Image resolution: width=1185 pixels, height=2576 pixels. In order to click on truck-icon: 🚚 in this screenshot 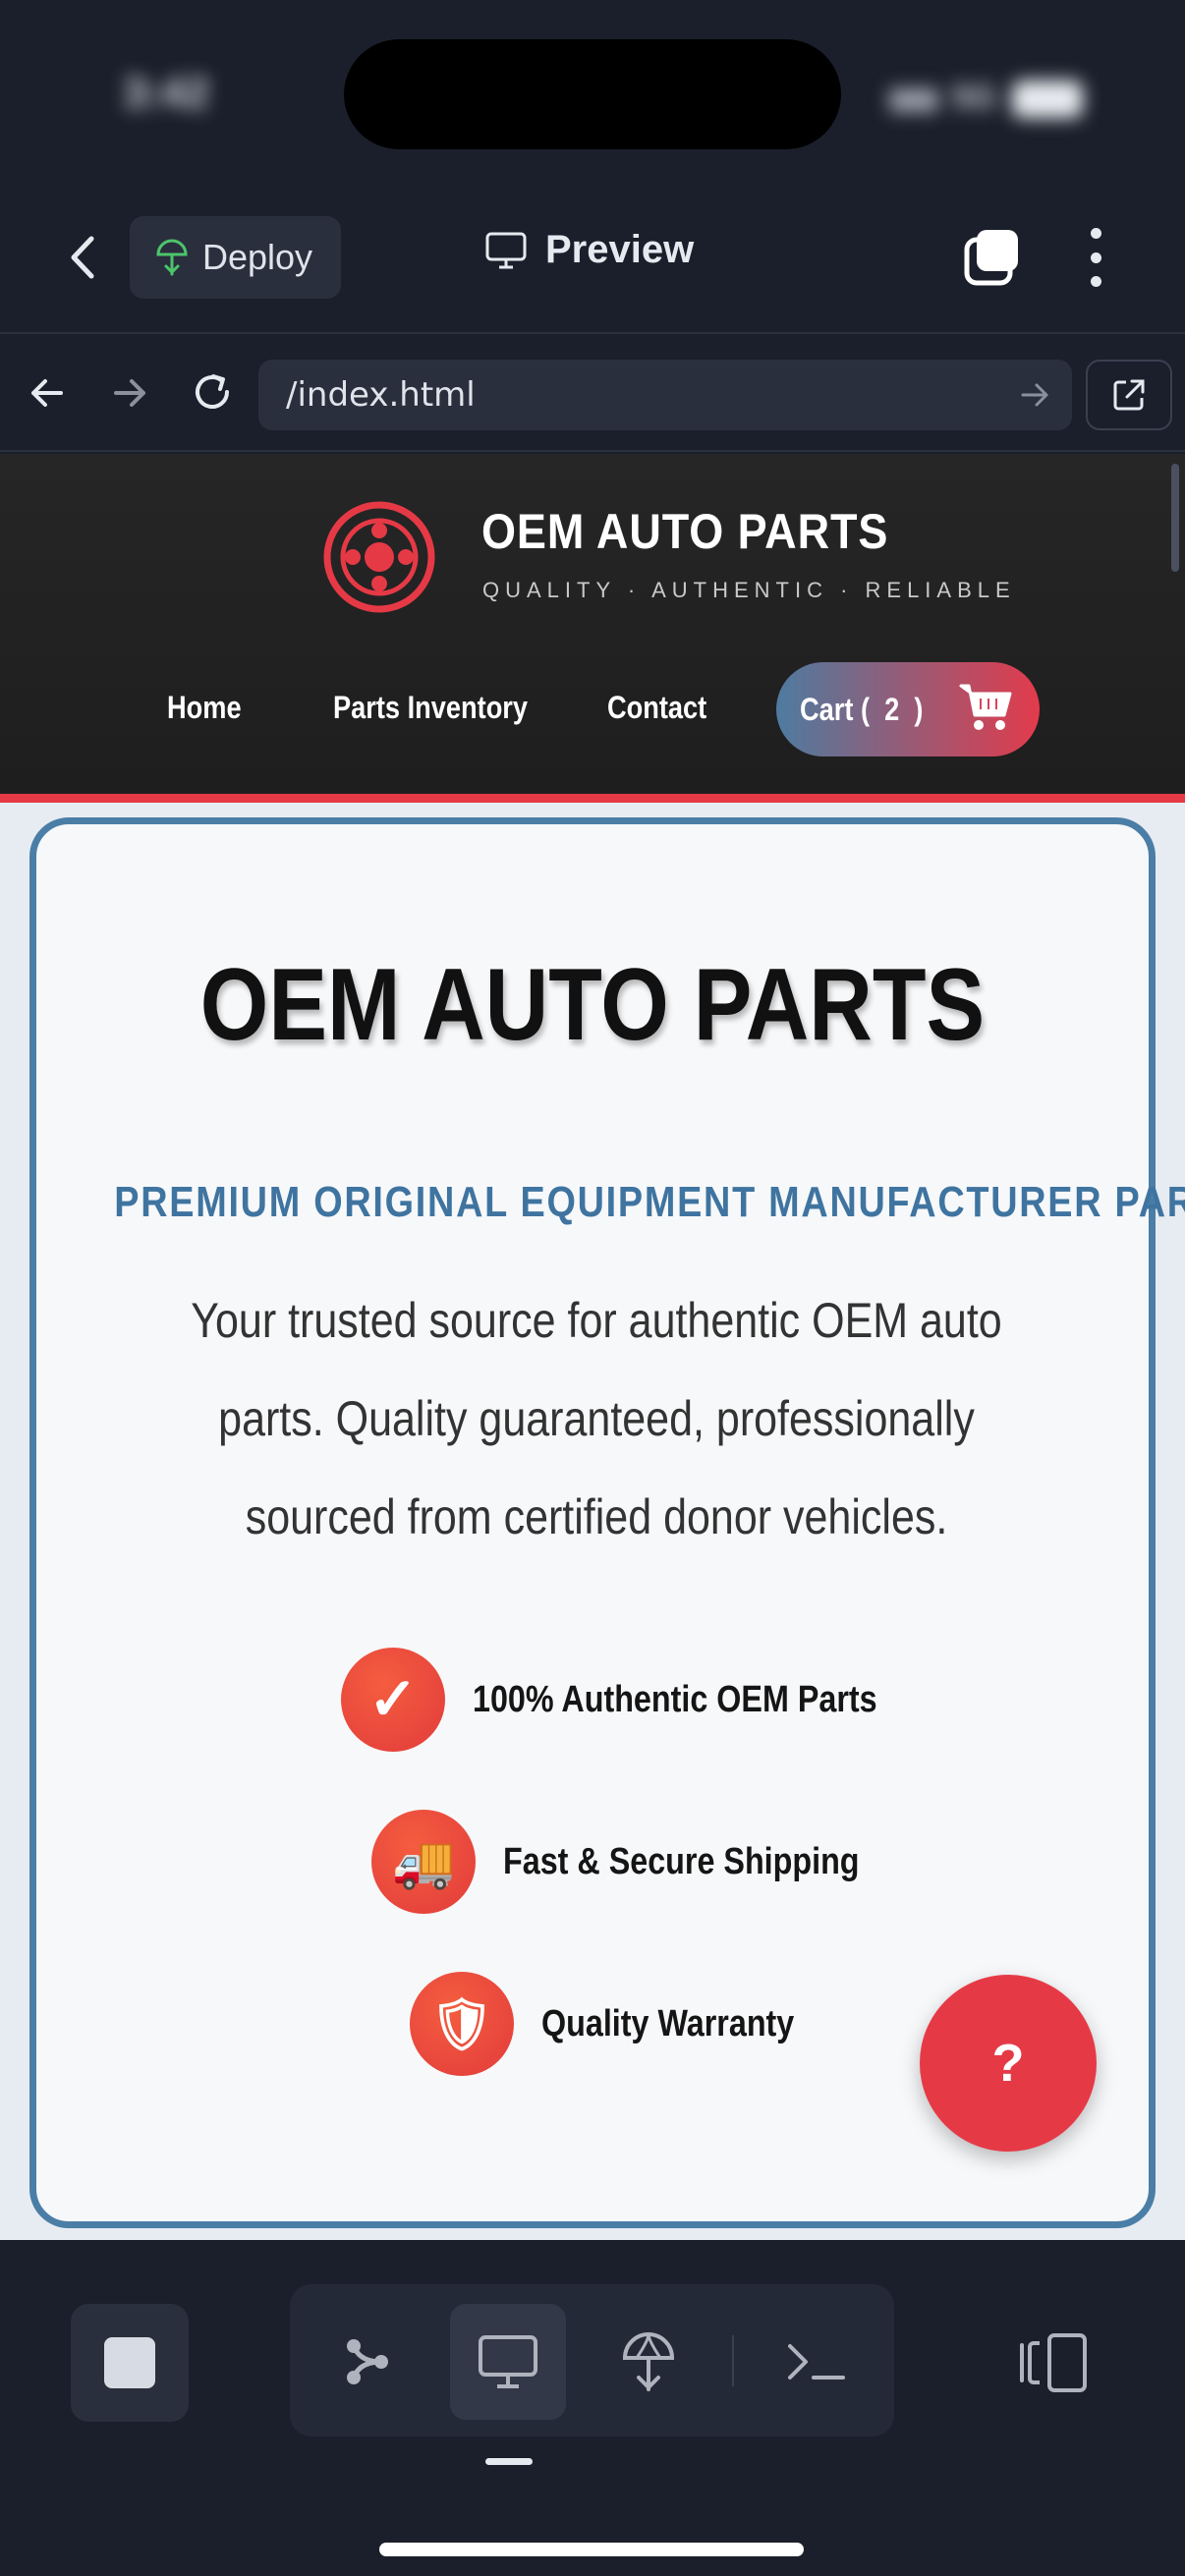, I will do `click(424, 1862)`.